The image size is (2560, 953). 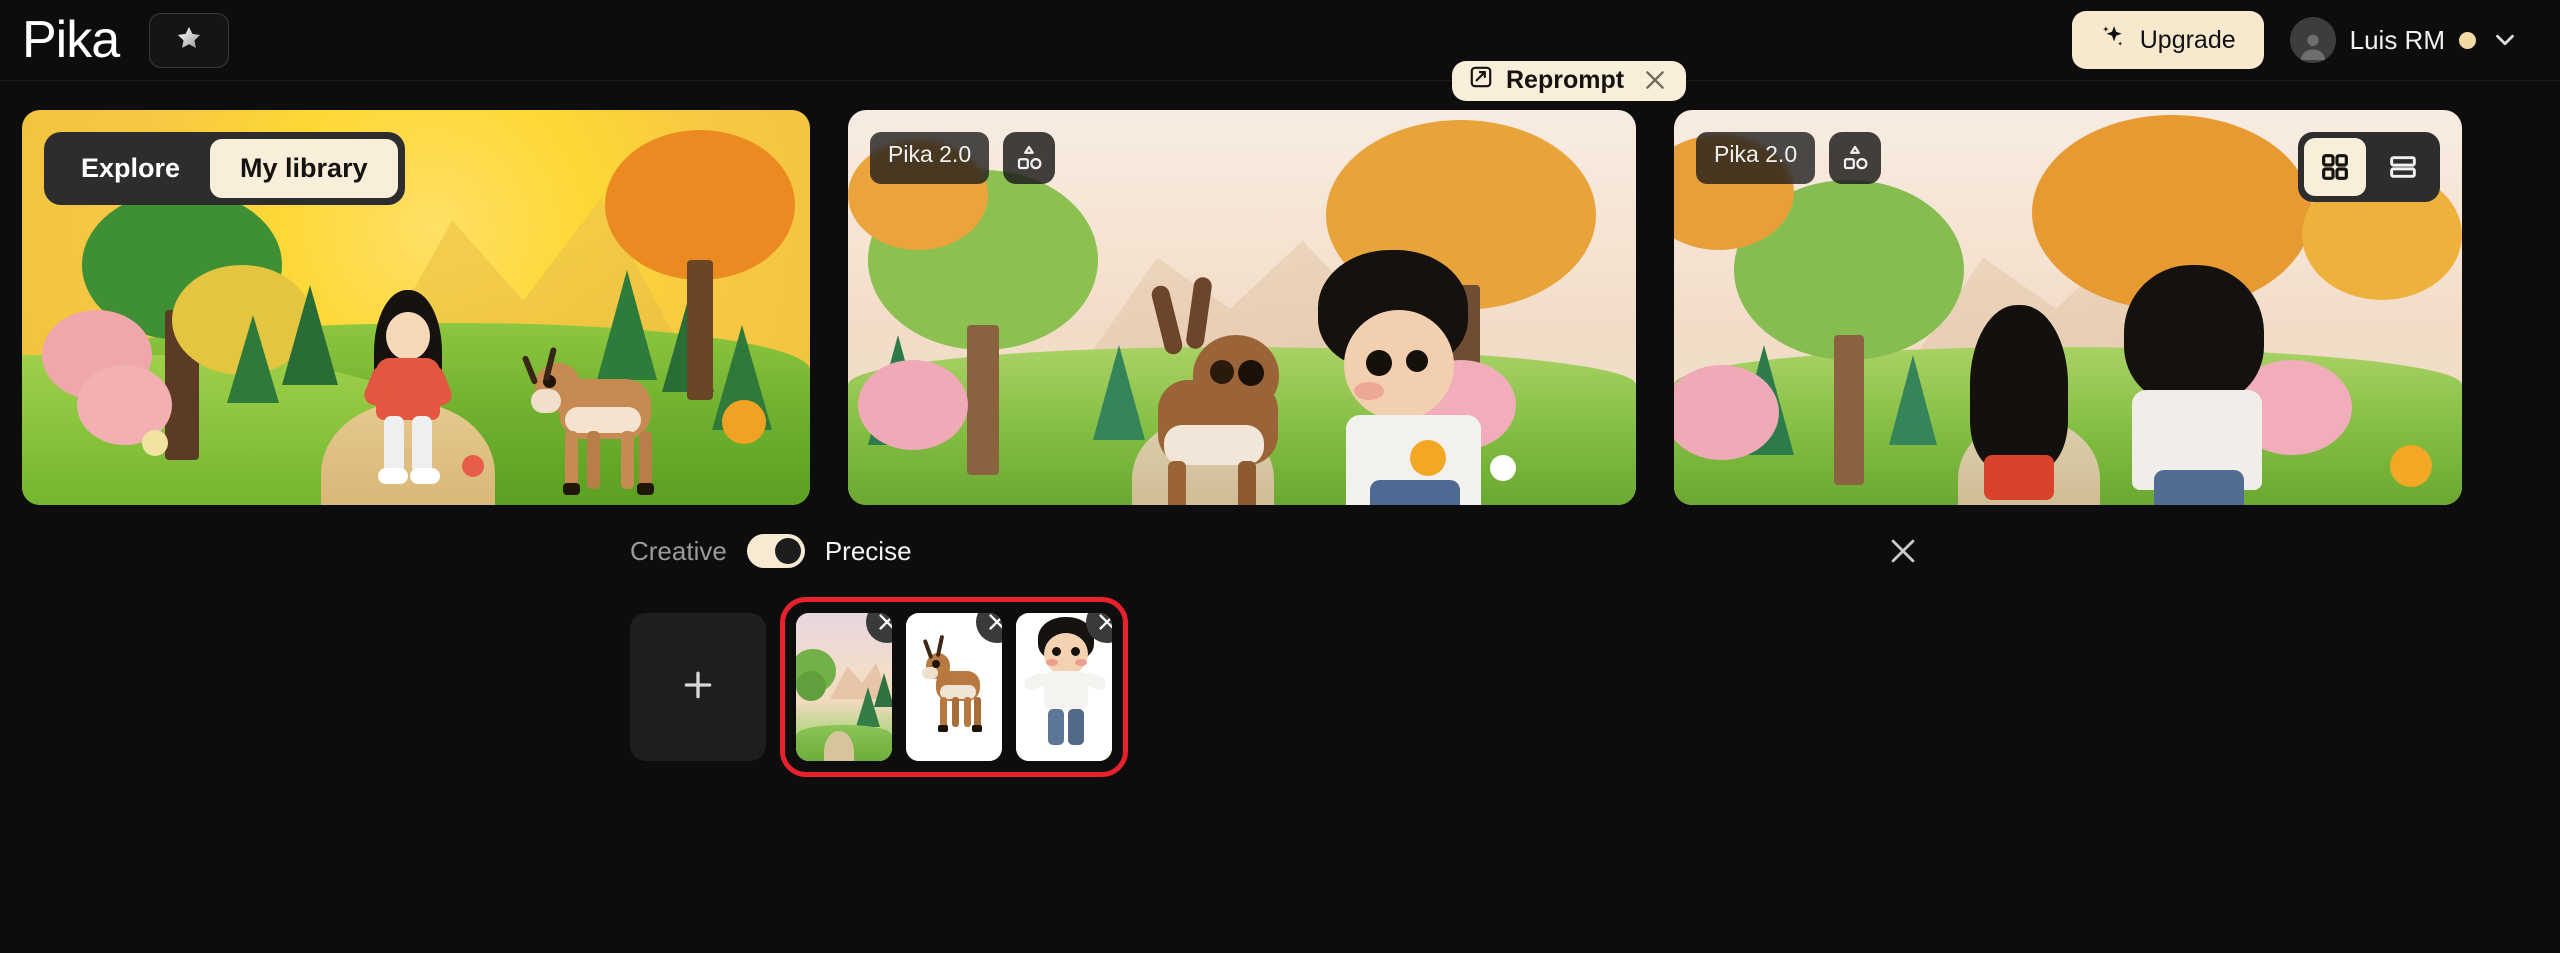 I want to click on close-composer-button, so click(x=1903, y=551).